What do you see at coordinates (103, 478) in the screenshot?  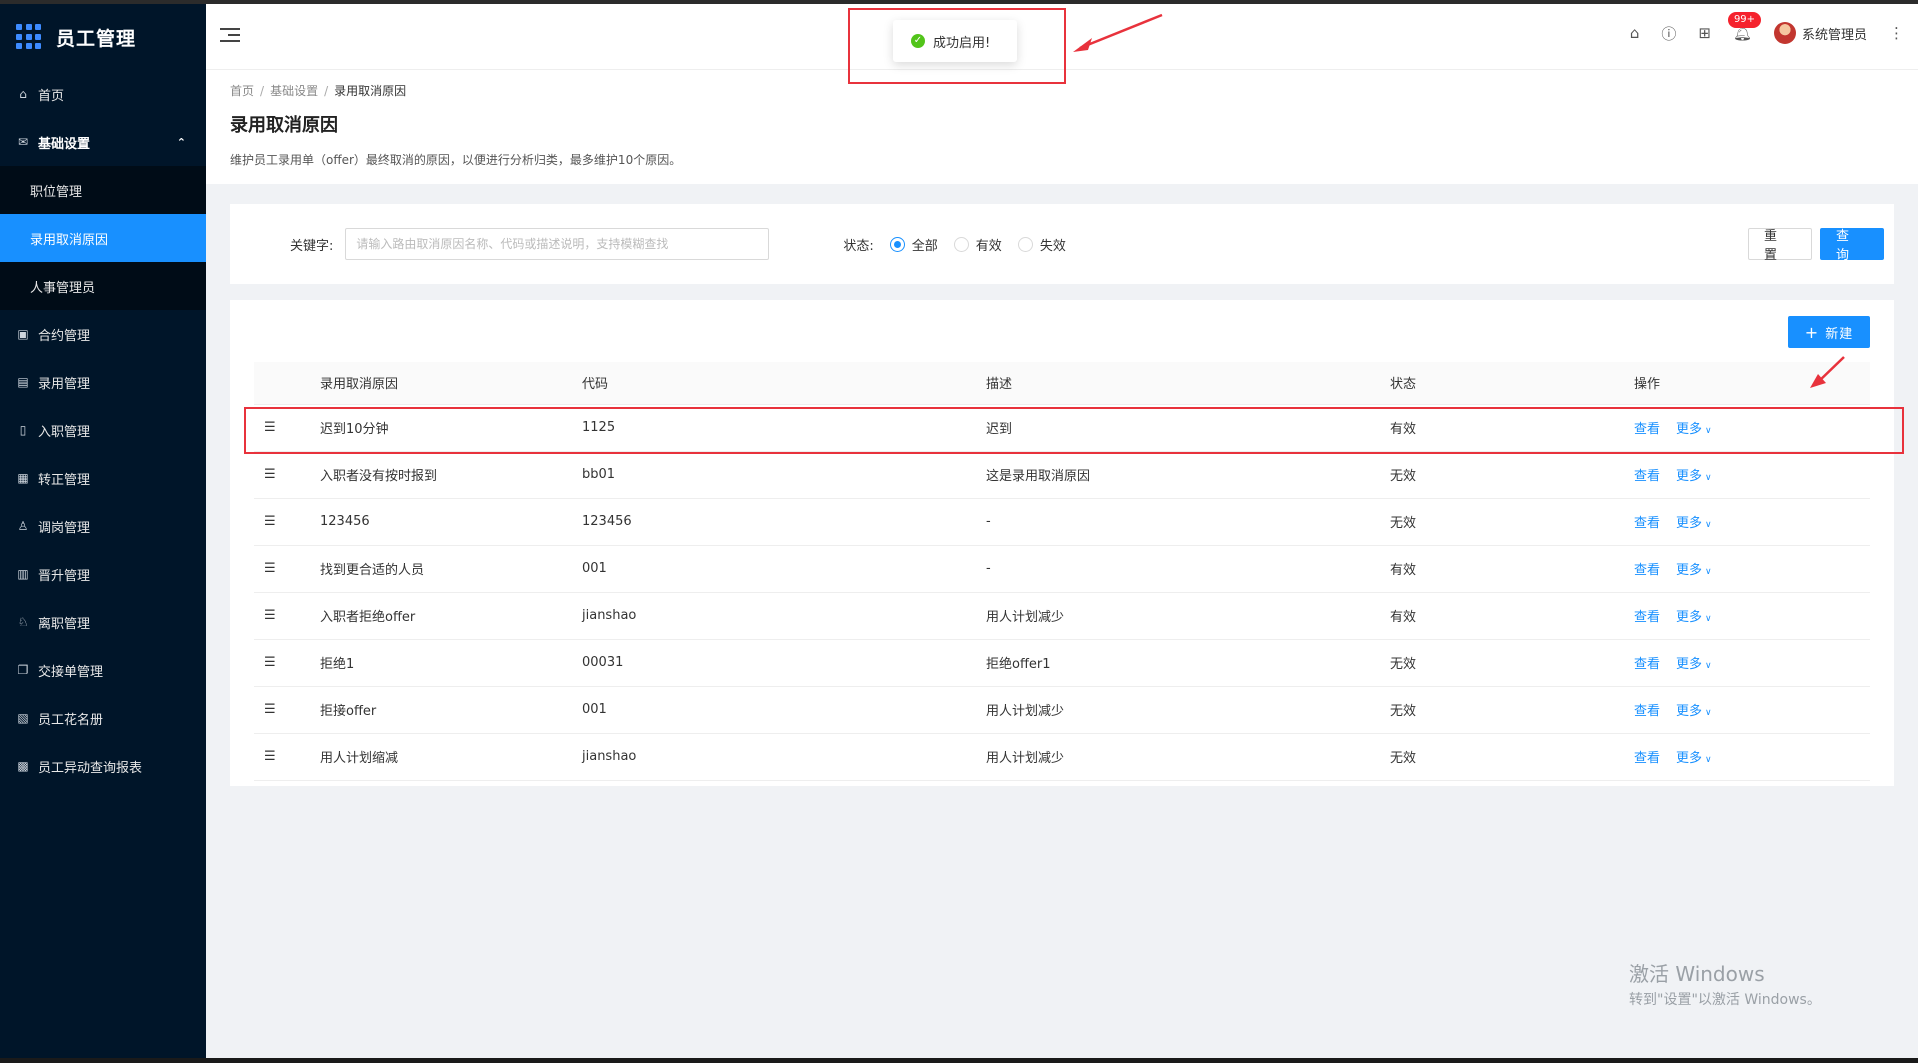 I see `sidebar-item-5: ▦ 转正管理` at bounding box center [103, 478].